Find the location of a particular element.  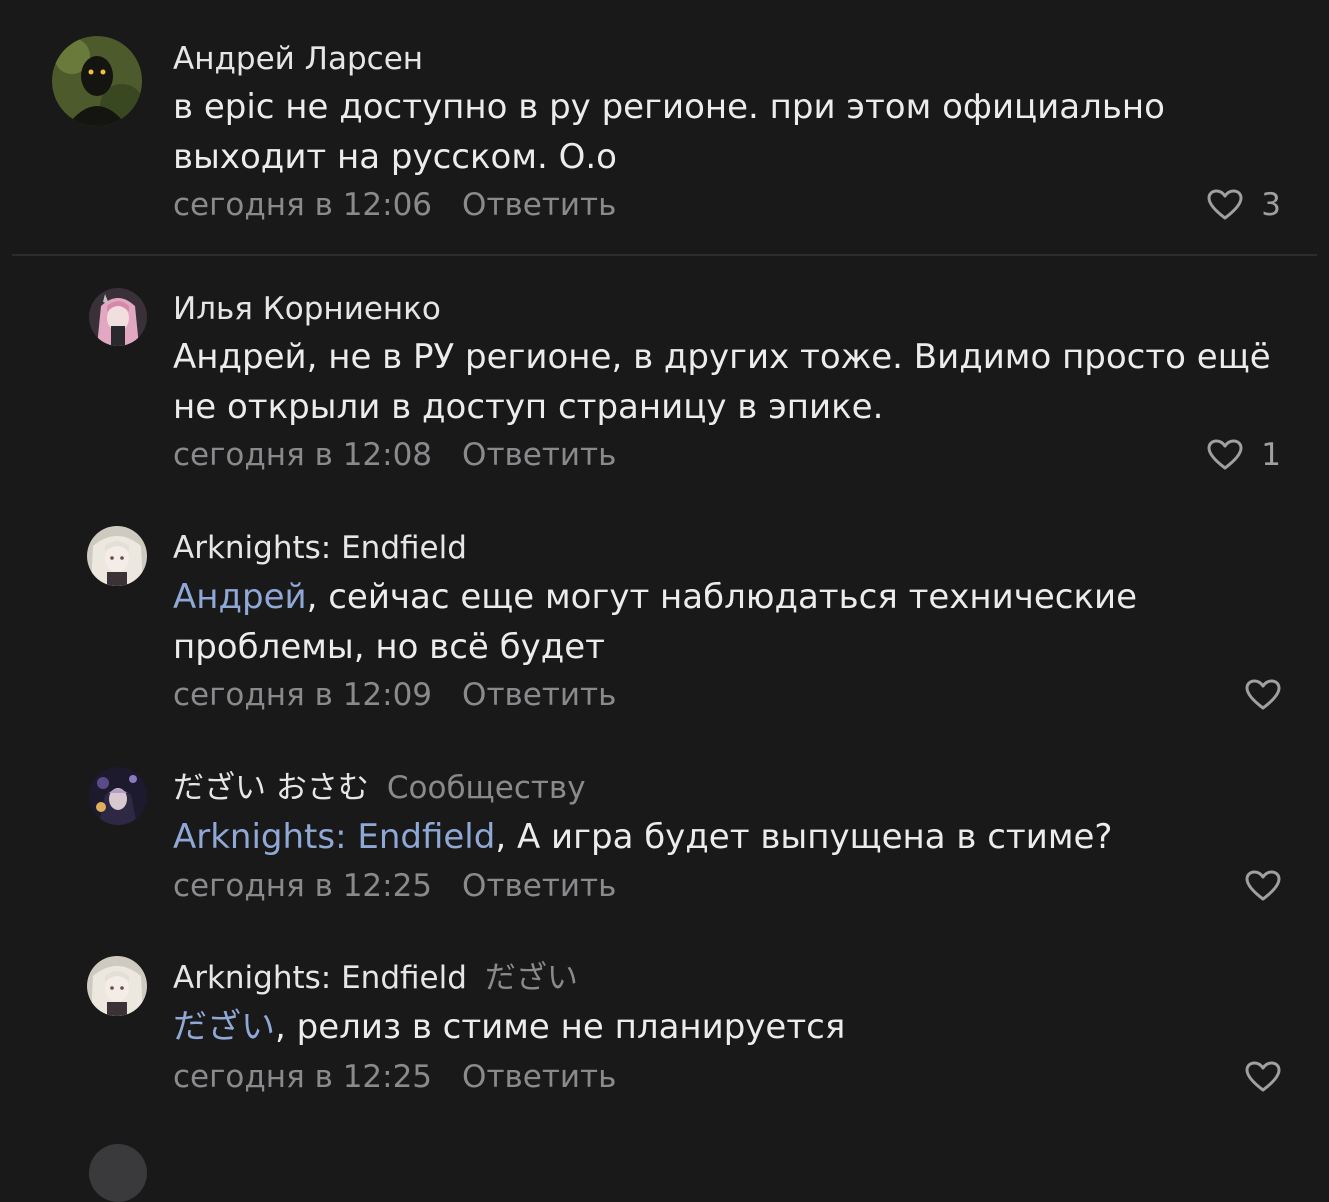

timestamp: сегодня в 12:09 is located at coordinates (303, 695).